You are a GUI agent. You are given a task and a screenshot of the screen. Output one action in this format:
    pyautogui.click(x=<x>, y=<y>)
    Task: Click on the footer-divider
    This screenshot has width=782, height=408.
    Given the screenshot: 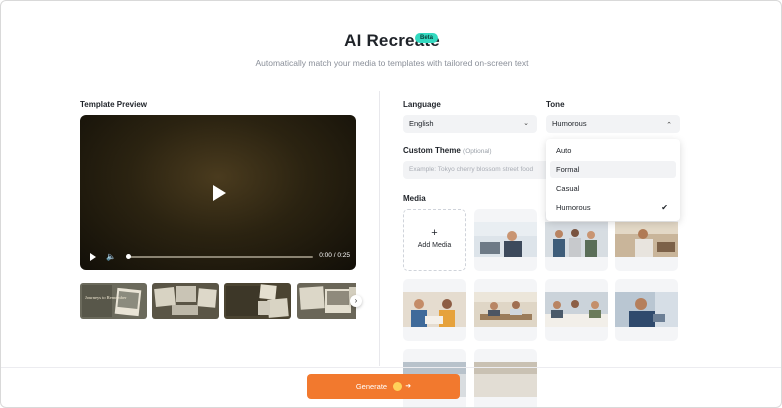 What is the action you would take?
    pyautogui.click(x=391, y=367)
    